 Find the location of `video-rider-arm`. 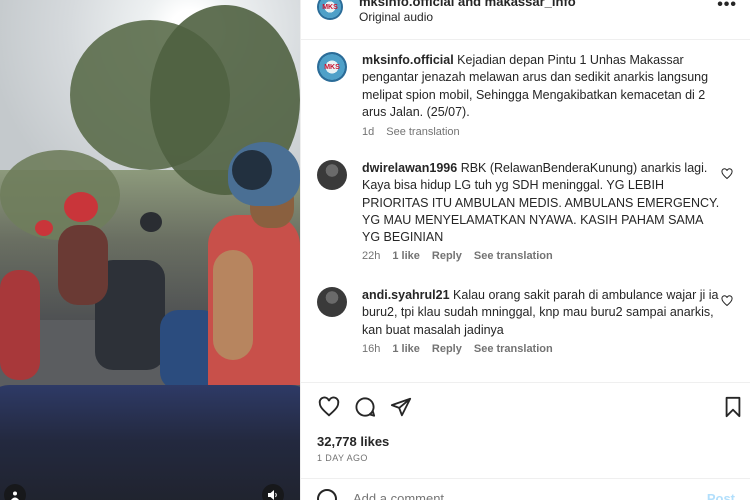

video-rider-arm is located at coordinates (233, 305).